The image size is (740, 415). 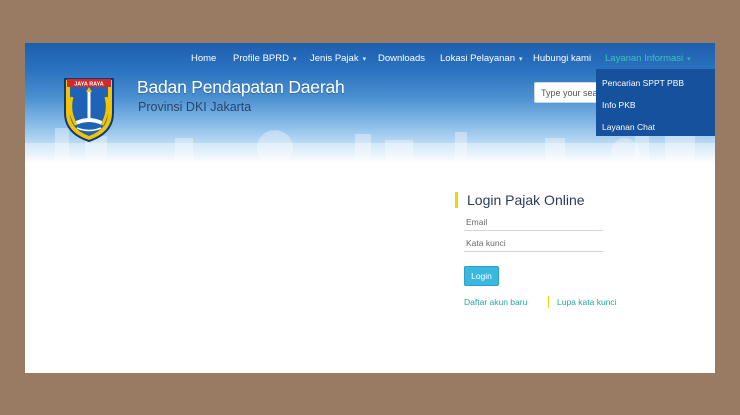 What do you see at coordinates (548, 302) in the screenshot?
I see `link-divider` at bounding box center [548, 302].